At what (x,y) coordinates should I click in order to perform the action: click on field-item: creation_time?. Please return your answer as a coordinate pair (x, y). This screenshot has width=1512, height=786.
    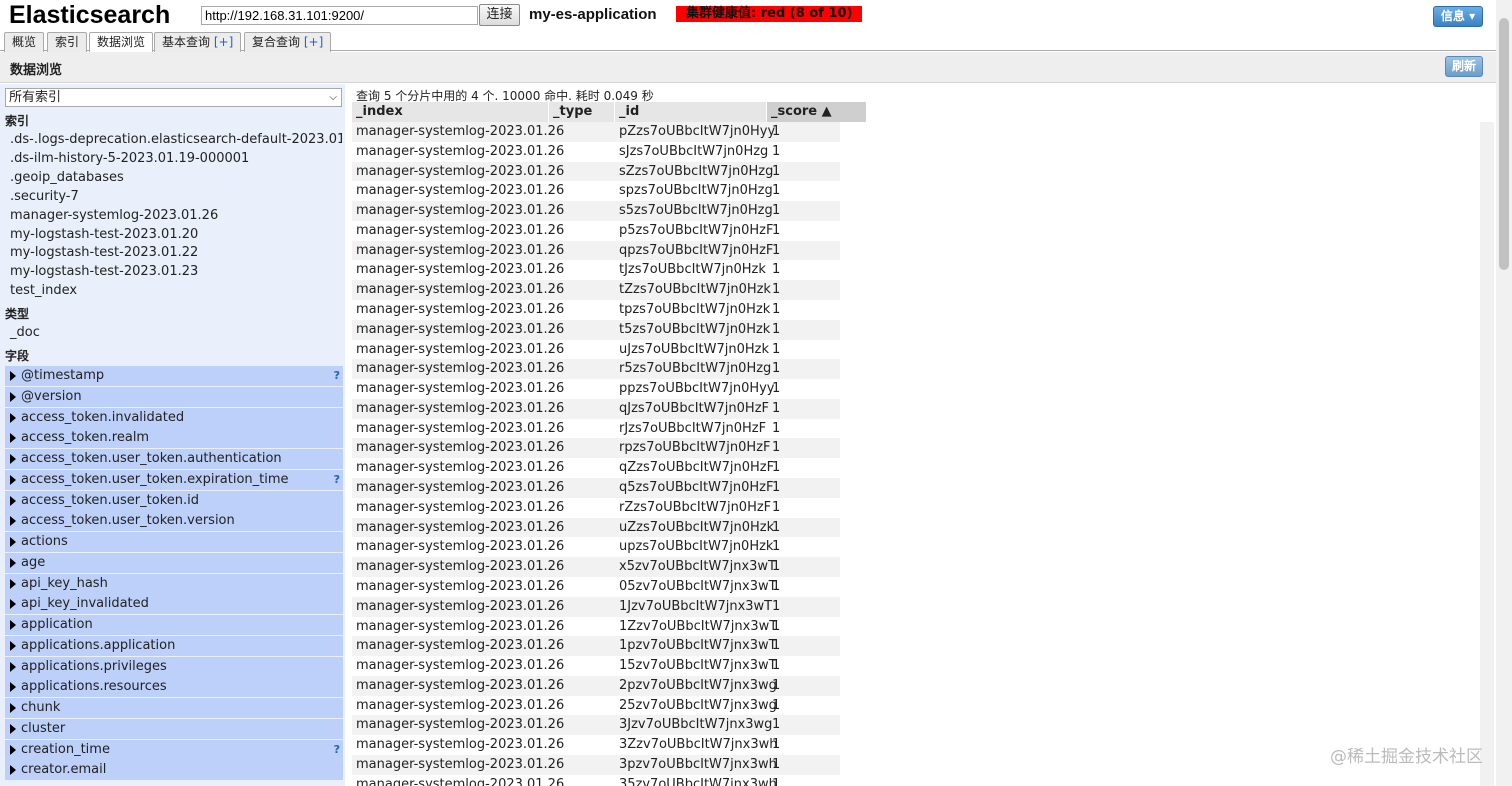
    Looking at the image, I should click on (174, 749).